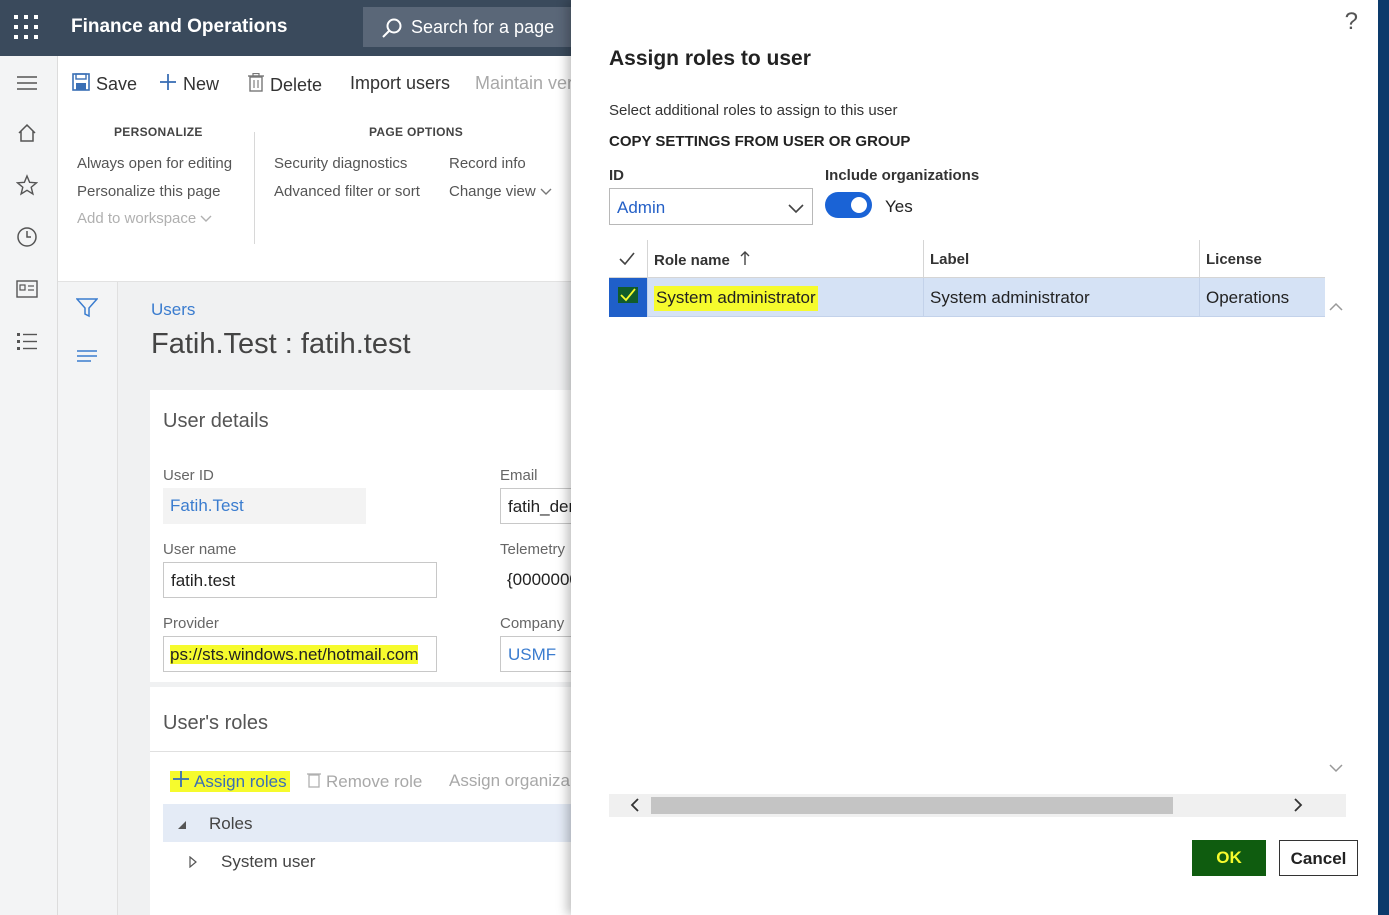  What do you see at coordinates (201, 84) in the screenshot?
I see `new-label: New` at bounding box center [201, 84].